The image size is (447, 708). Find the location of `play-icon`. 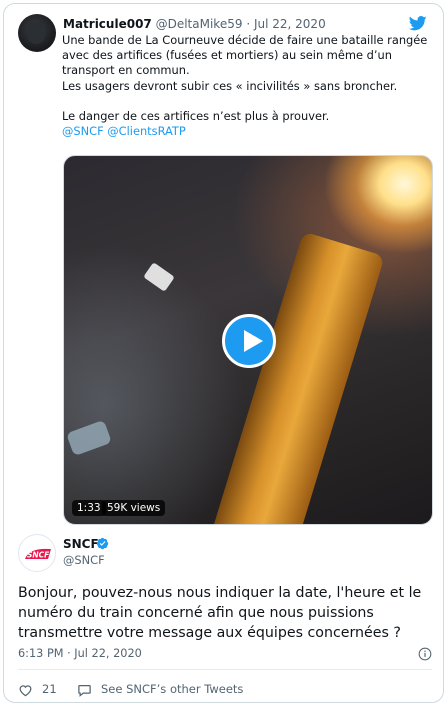

play-icon is located at coordinates (249, 341).